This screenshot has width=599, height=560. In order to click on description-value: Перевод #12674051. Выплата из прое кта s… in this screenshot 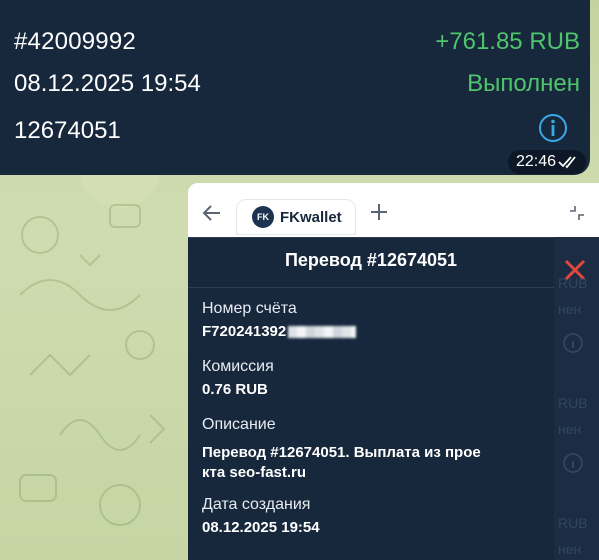, I will do `click(372, 463)`.